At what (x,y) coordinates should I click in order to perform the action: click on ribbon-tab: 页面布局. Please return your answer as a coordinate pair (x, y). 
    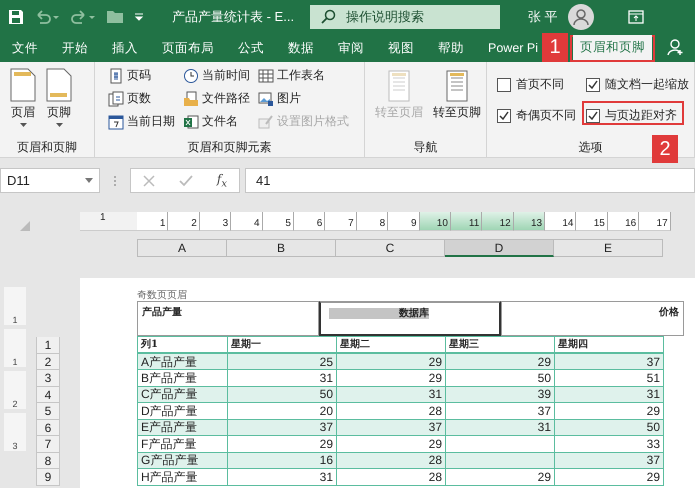
    Looking at the image, I should click on (188, 48).